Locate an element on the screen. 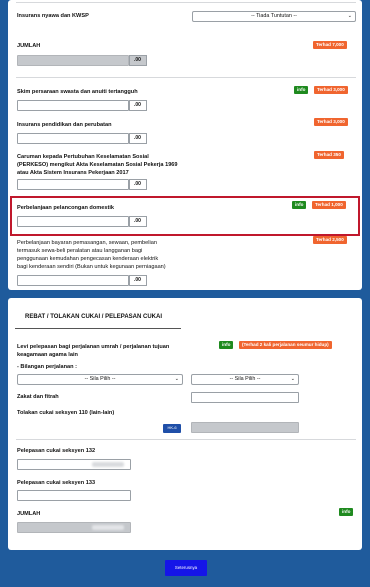  bilangan-select-1: -- Sila Pilih -- ⌄ is located at coordinates (100, 379).